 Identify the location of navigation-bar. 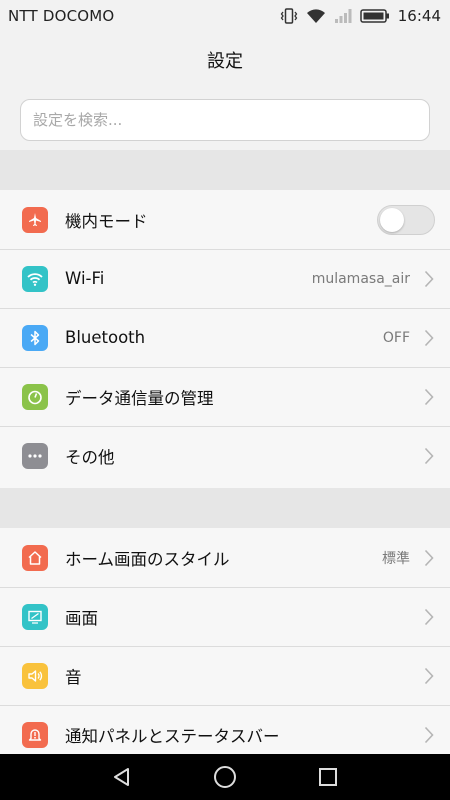
(225, 777).